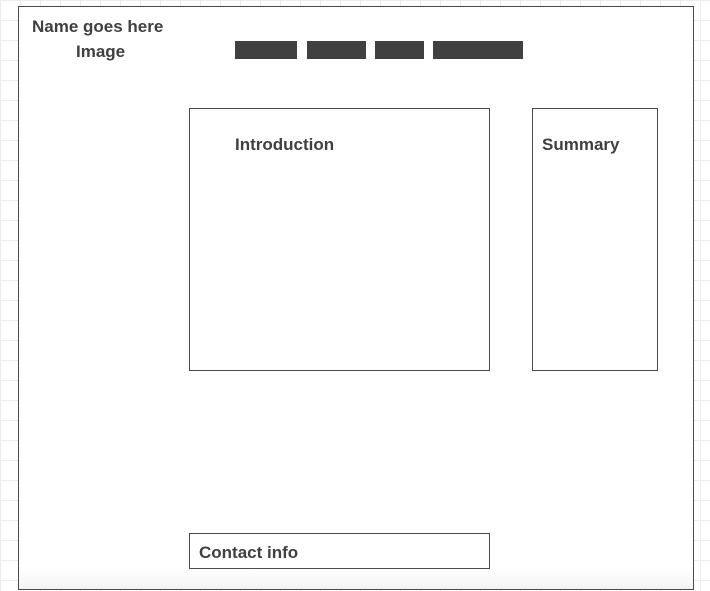 The height and width of the screenshot is (591, 710). What do you see at coordinates (339, 551) in the screenshot?
I see `contact-panel: Contact info` at bounding box center [339, 551].